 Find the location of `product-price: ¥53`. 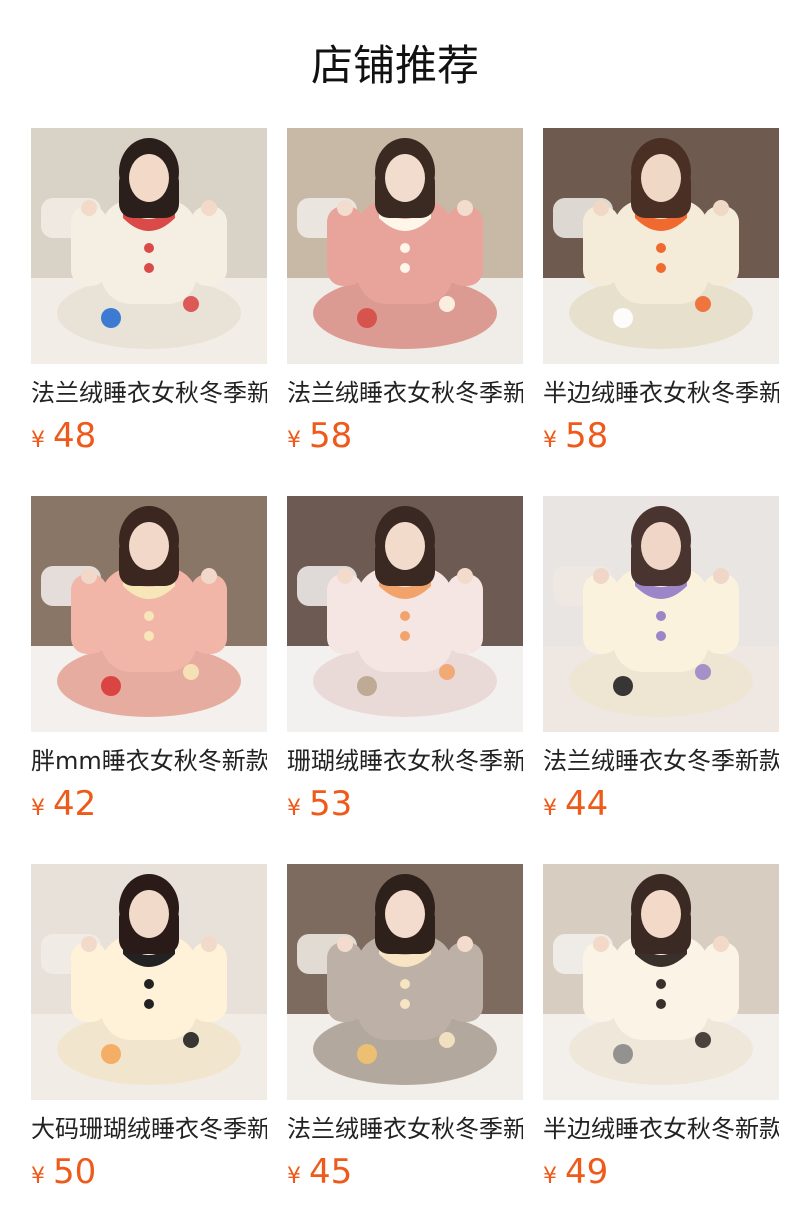

product-price: ¥53 is located at coordinates (319, 804).